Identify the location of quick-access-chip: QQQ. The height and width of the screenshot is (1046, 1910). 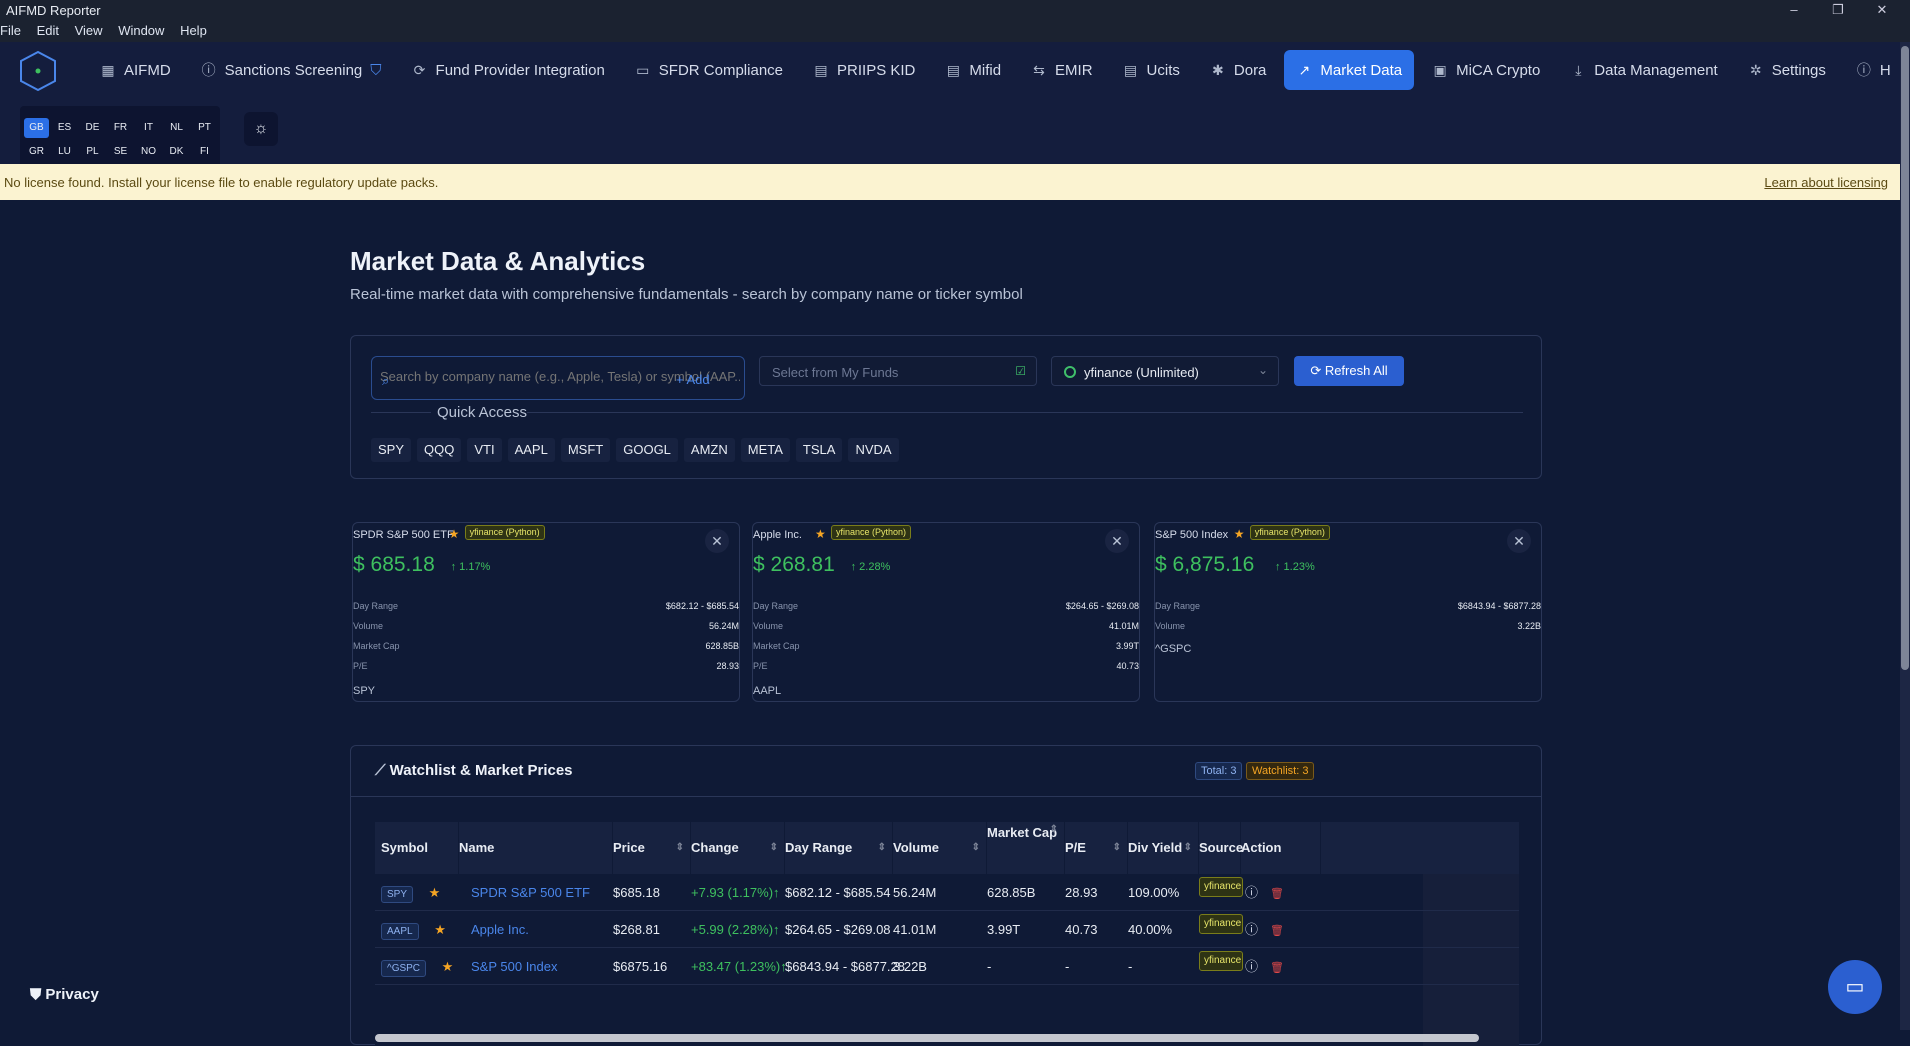
(439, 450).